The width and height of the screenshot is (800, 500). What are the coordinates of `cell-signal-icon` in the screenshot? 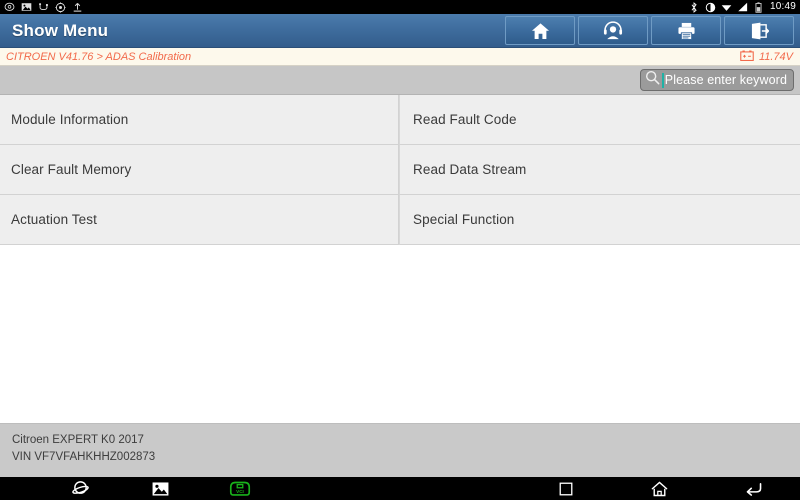 It's located at (742, 7).